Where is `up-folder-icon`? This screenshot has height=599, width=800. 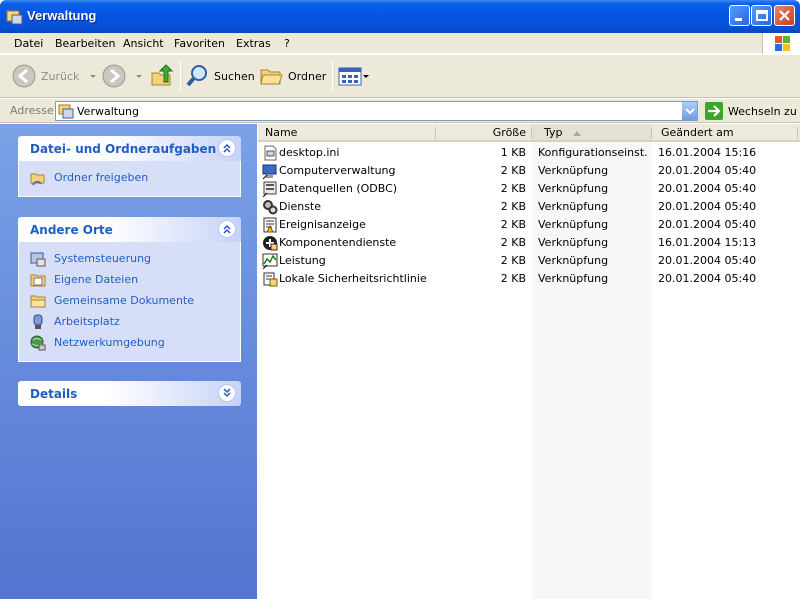
up-folder-icon is located at coordinates (162, 75).